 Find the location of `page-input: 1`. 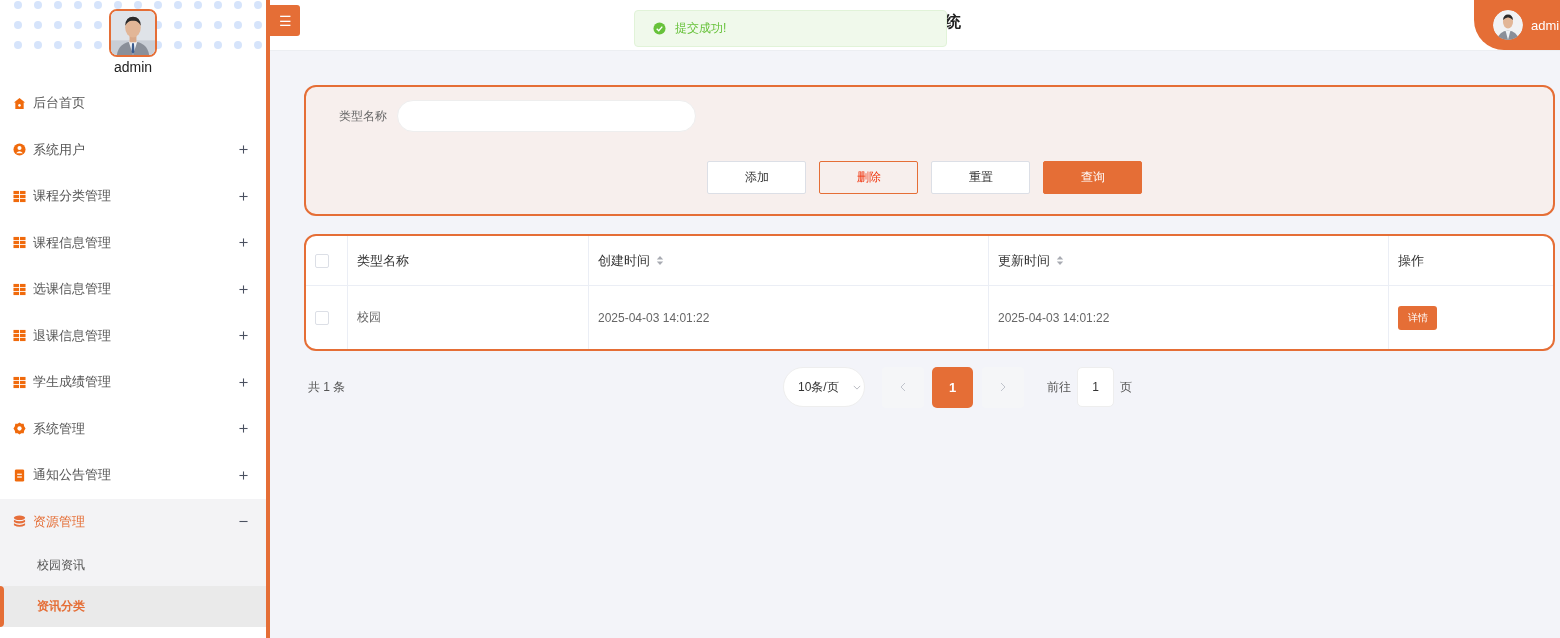

page-input: 1 is located at coordinates (1095, 387).